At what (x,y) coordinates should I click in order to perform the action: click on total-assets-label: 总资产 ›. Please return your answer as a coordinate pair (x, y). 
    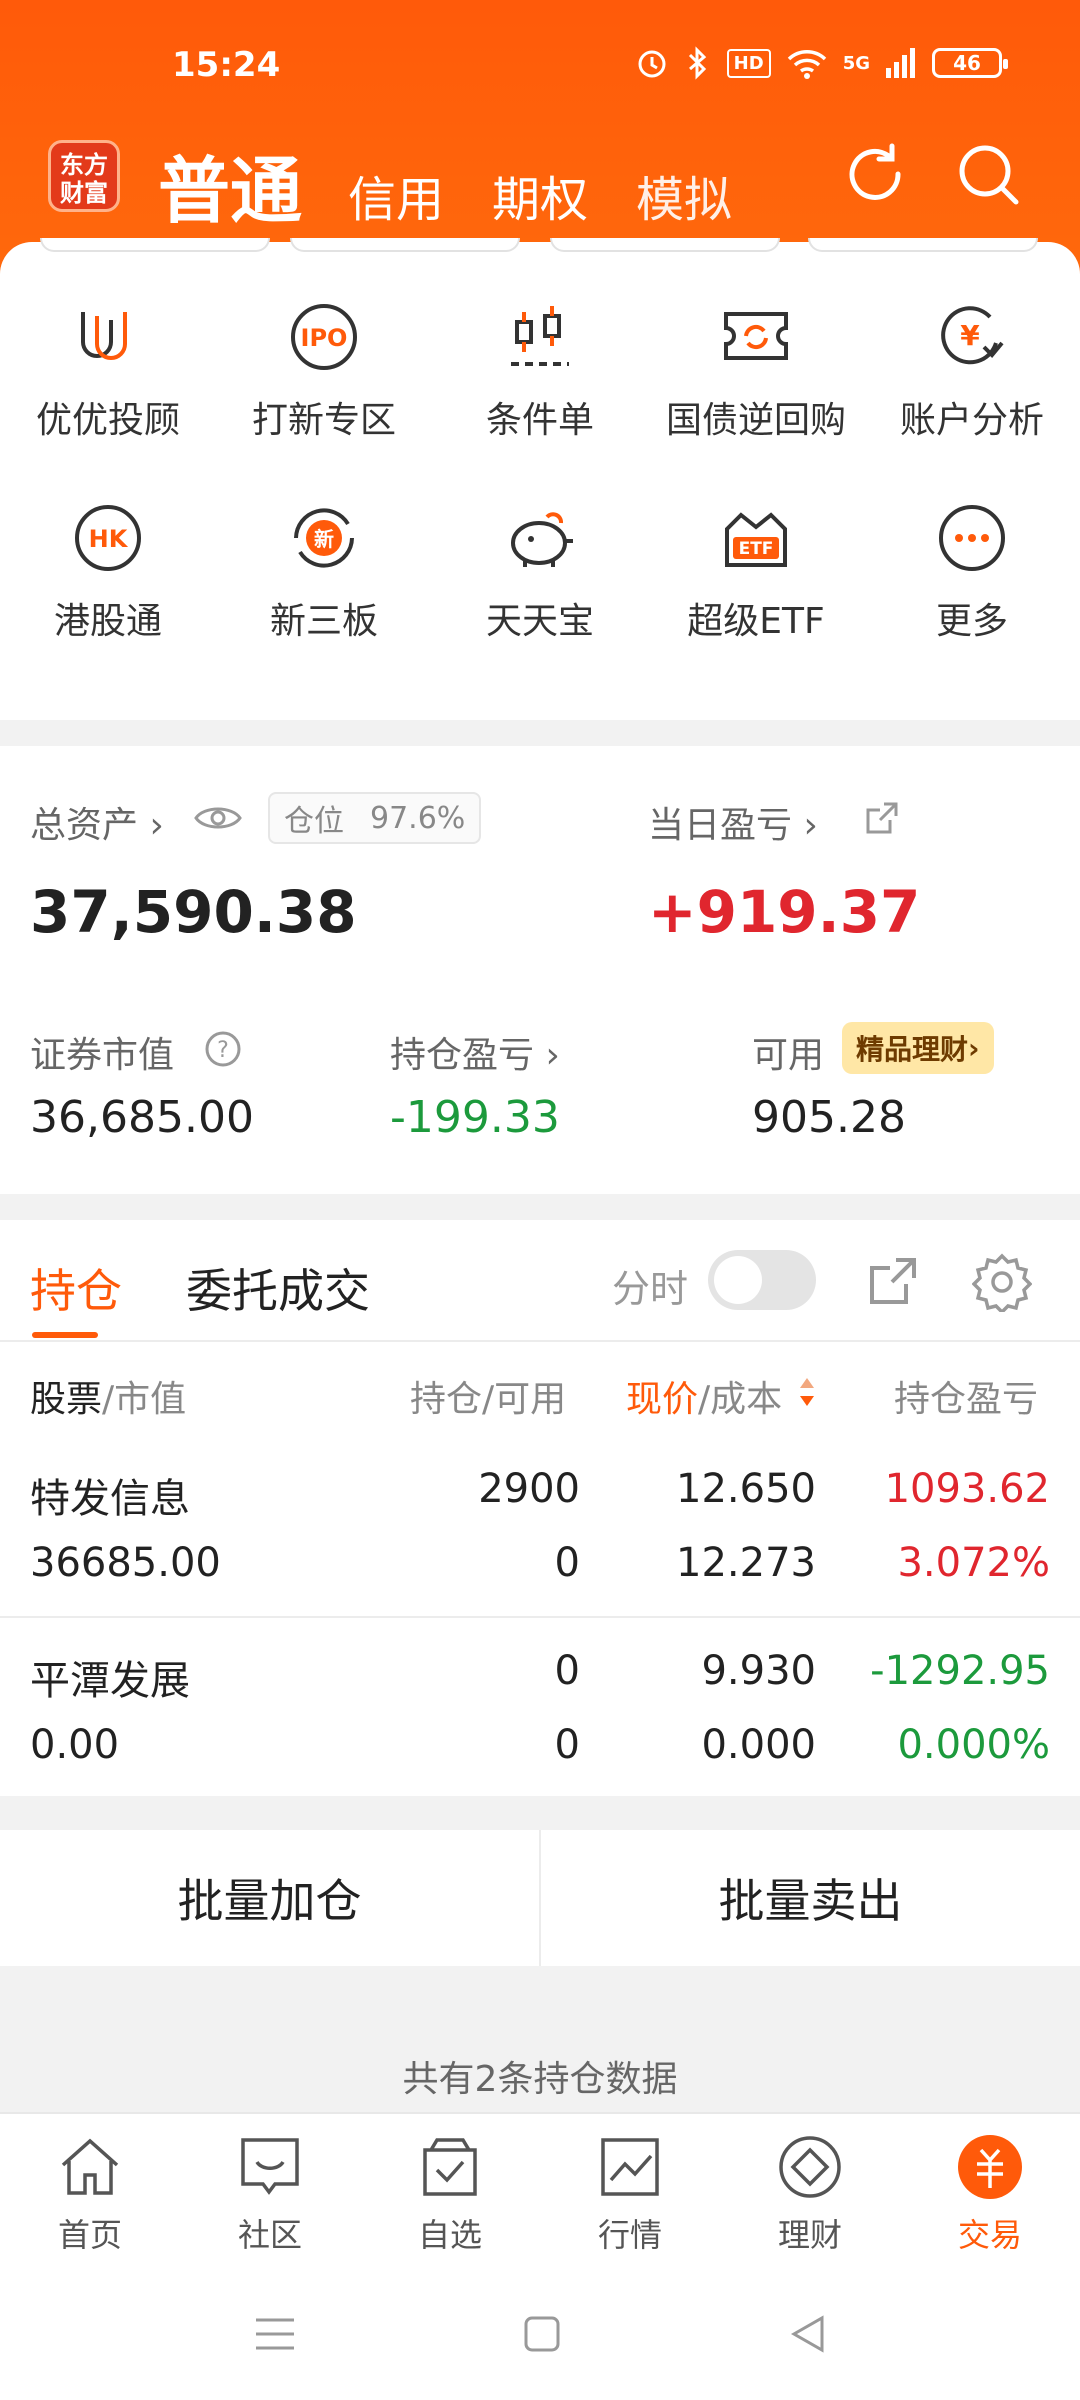
    Looking at the image, I should click on (97, 822).